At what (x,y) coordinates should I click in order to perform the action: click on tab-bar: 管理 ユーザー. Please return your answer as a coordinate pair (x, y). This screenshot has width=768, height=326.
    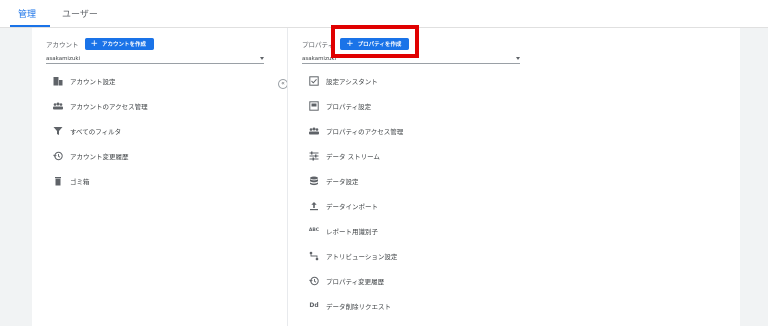
    Looking at the image, I should click on (384, 14).